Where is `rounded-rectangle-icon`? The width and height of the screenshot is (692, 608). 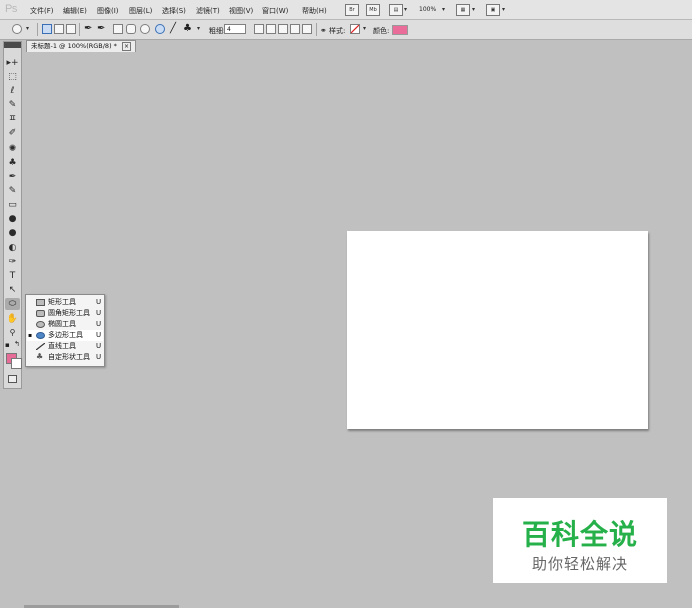 rounded-rectangle-icon is located at coordinates (131, 29).